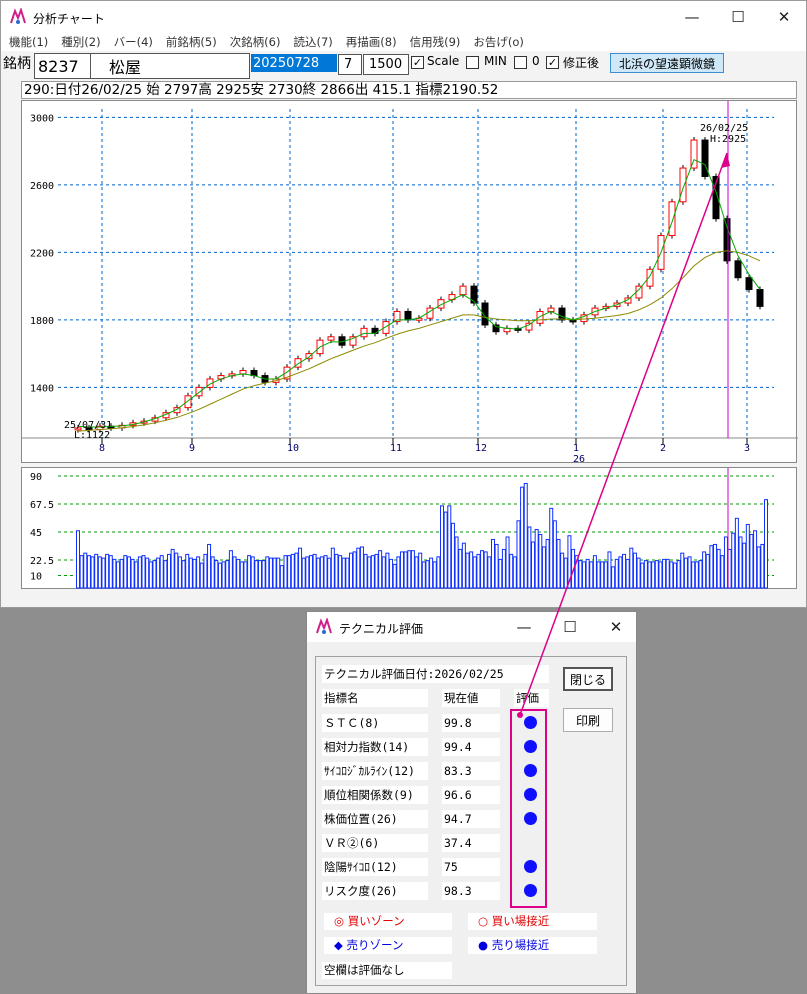 Image resolution: width=807 pixels, height=994 pixels. Describe the element at coordinates (375, 945) in the screenshot. I see `sell-zone-label: 売りゾーン` at that location.